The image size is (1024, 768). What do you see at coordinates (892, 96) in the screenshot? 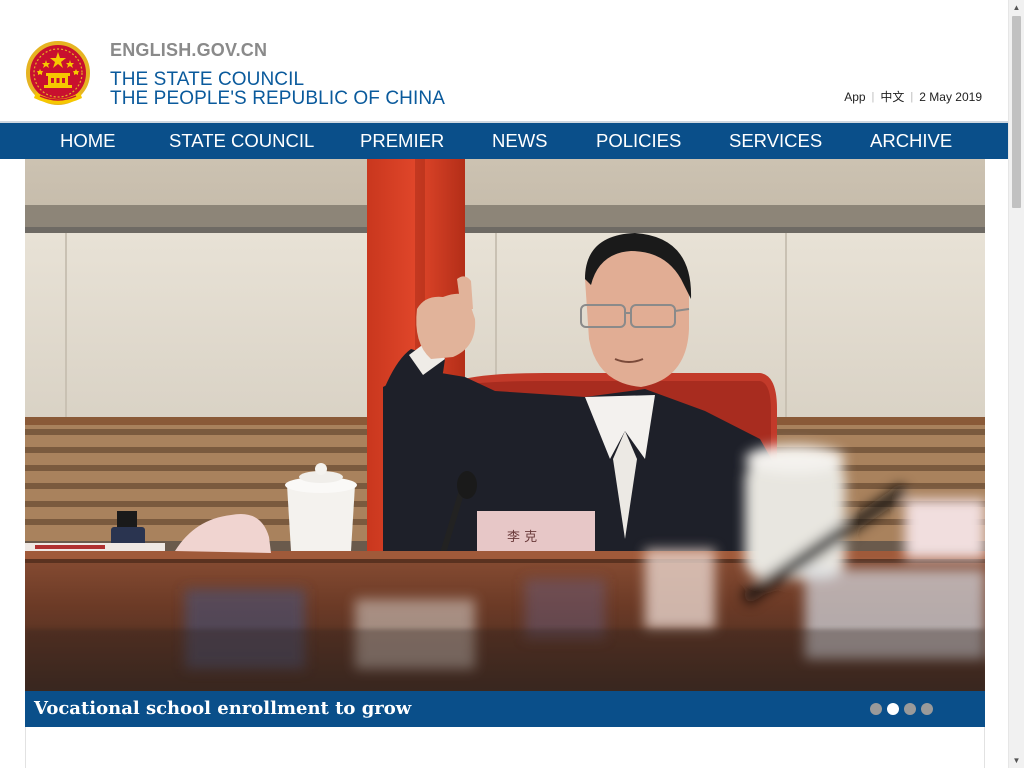
I see `chinese-language-link: 中文` at bounding box center [892, 96].